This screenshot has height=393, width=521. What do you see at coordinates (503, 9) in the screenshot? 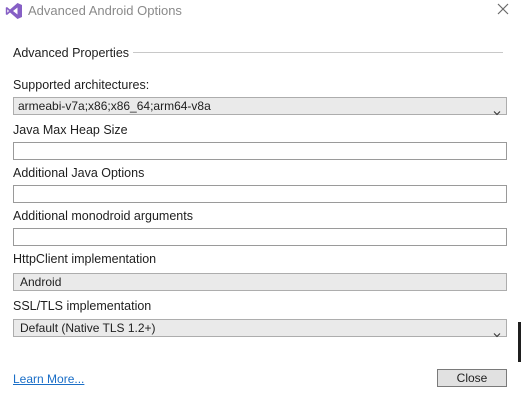
I see `close-icon` at bounding box center [503, 9].